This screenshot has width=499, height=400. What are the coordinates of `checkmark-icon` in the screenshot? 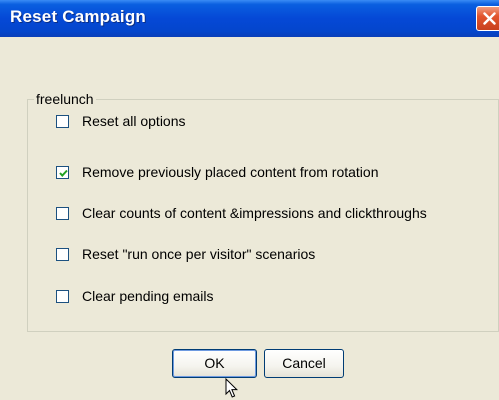 It's located at (63, 173).